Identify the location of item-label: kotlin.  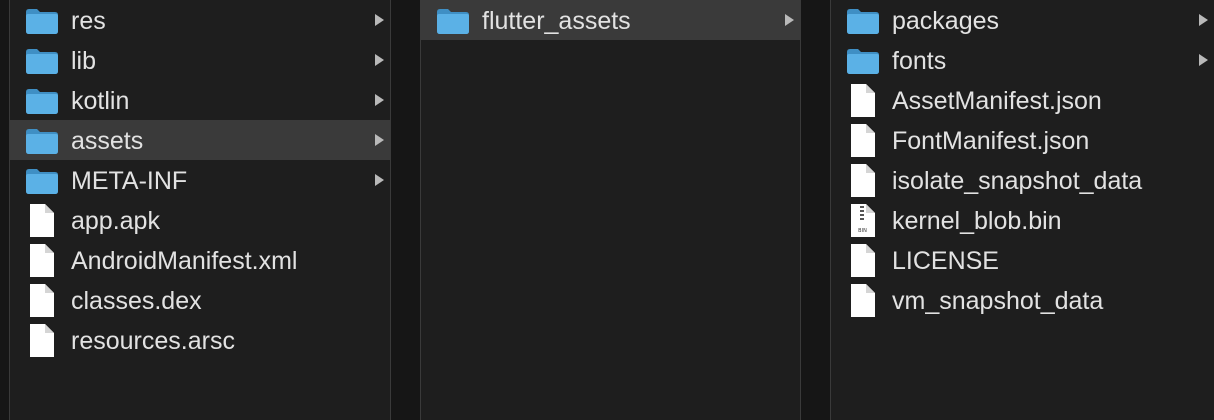
(100, 101).